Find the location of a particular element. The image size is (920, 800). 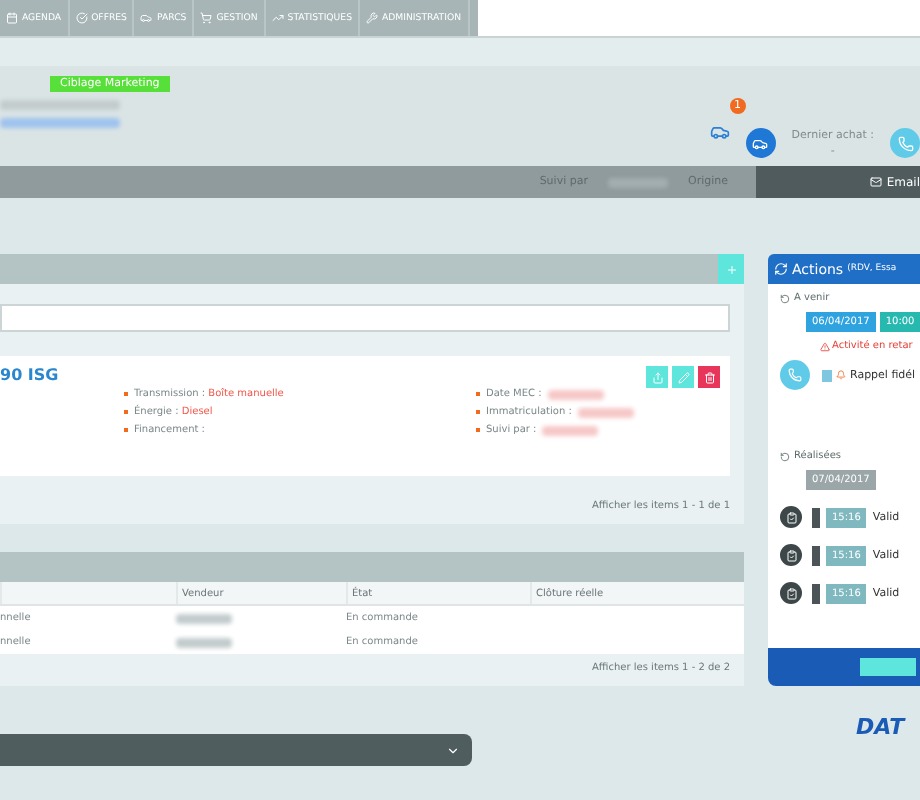

trash-icon is located at coordinates (709, 377).